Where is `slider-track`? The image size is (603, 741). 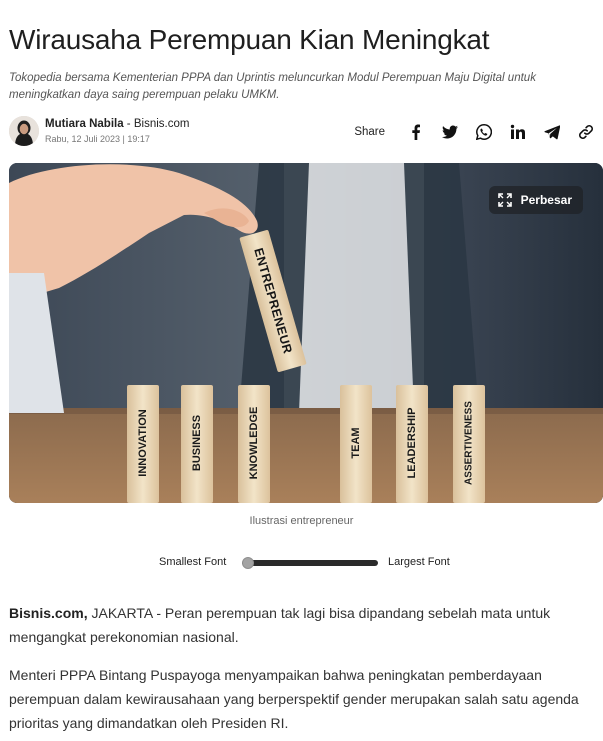
slider-track is located at coordinates (310, 563).